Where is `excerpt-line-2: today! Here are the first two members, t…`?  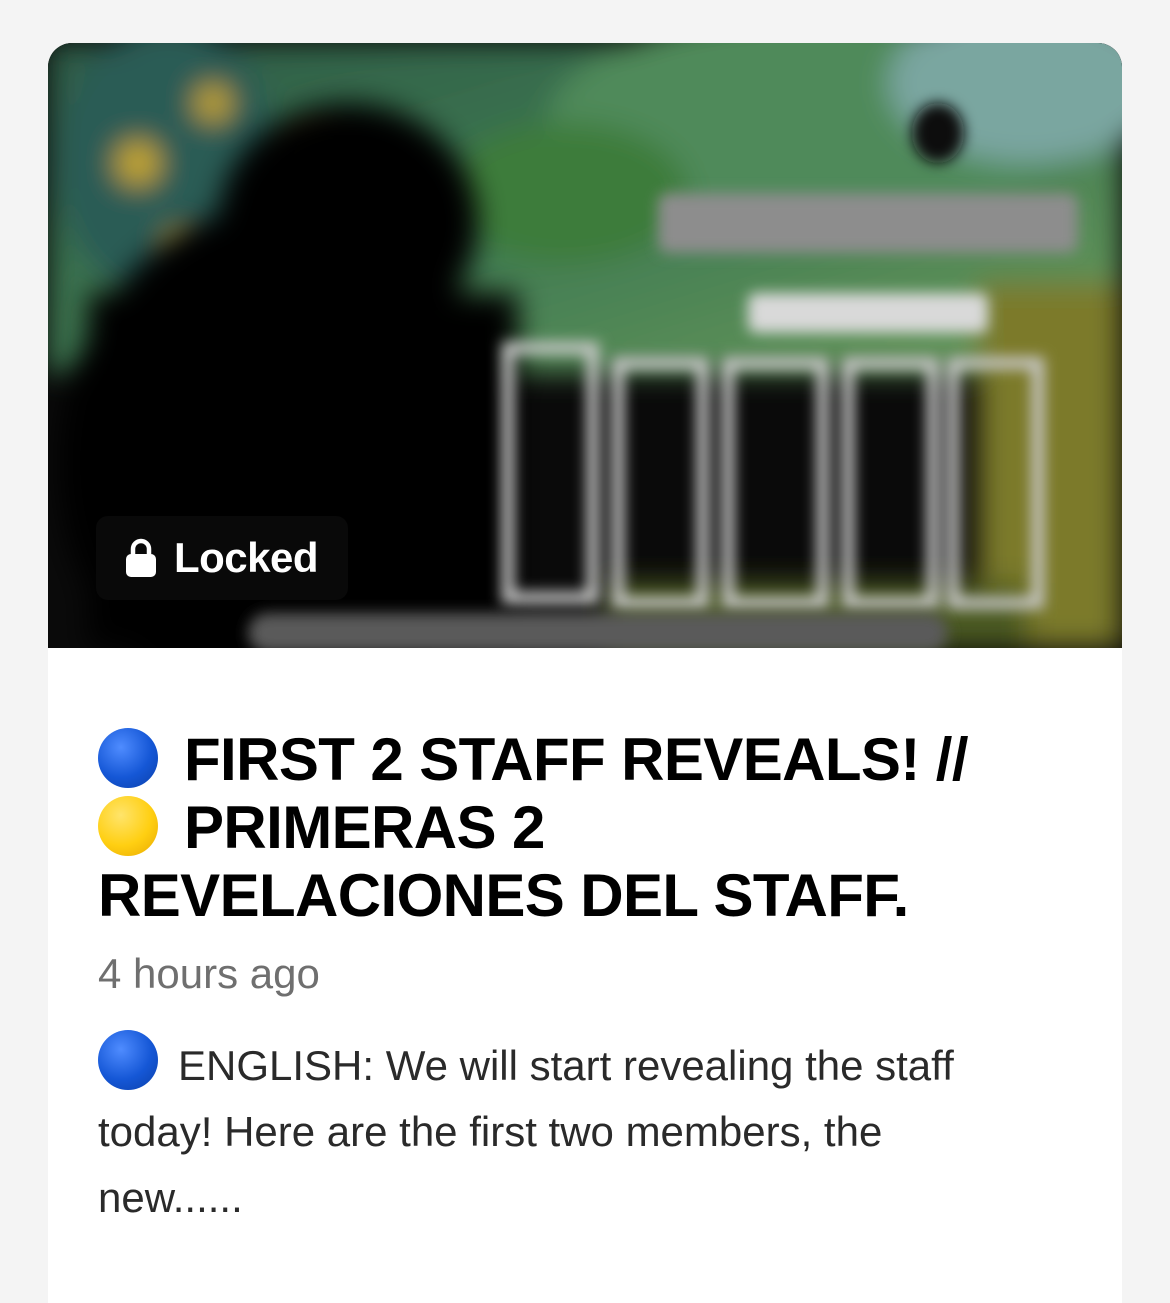
excerpt-line-2: today! Here are the first two members, t… is located at coordinates (490, 1131).